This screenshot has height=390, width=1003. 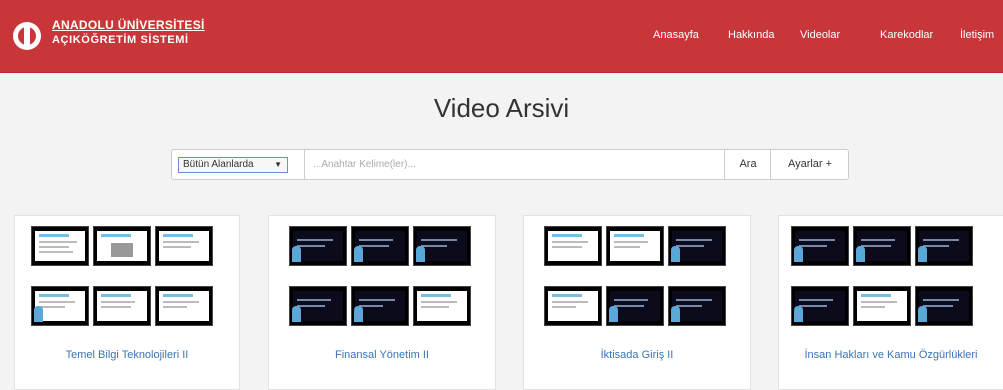 I want to click on brand-name: ANADOLU ÜNİVERSİTESİ AÇIKÖĞRETİM SİSTEMİ, so click(x=128, y=33).